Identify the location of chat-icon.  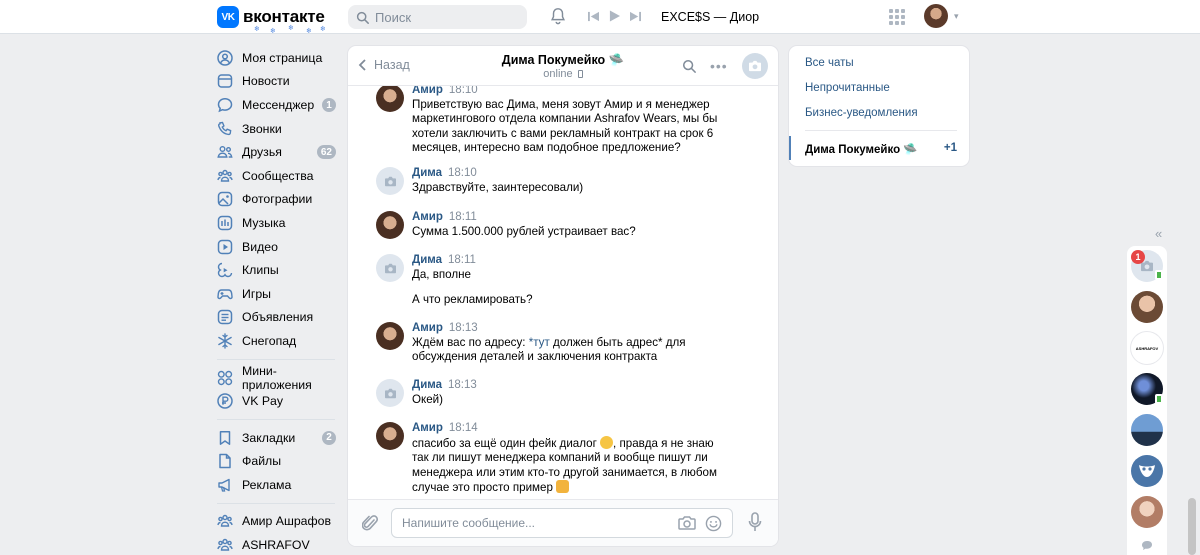
(225, 105).